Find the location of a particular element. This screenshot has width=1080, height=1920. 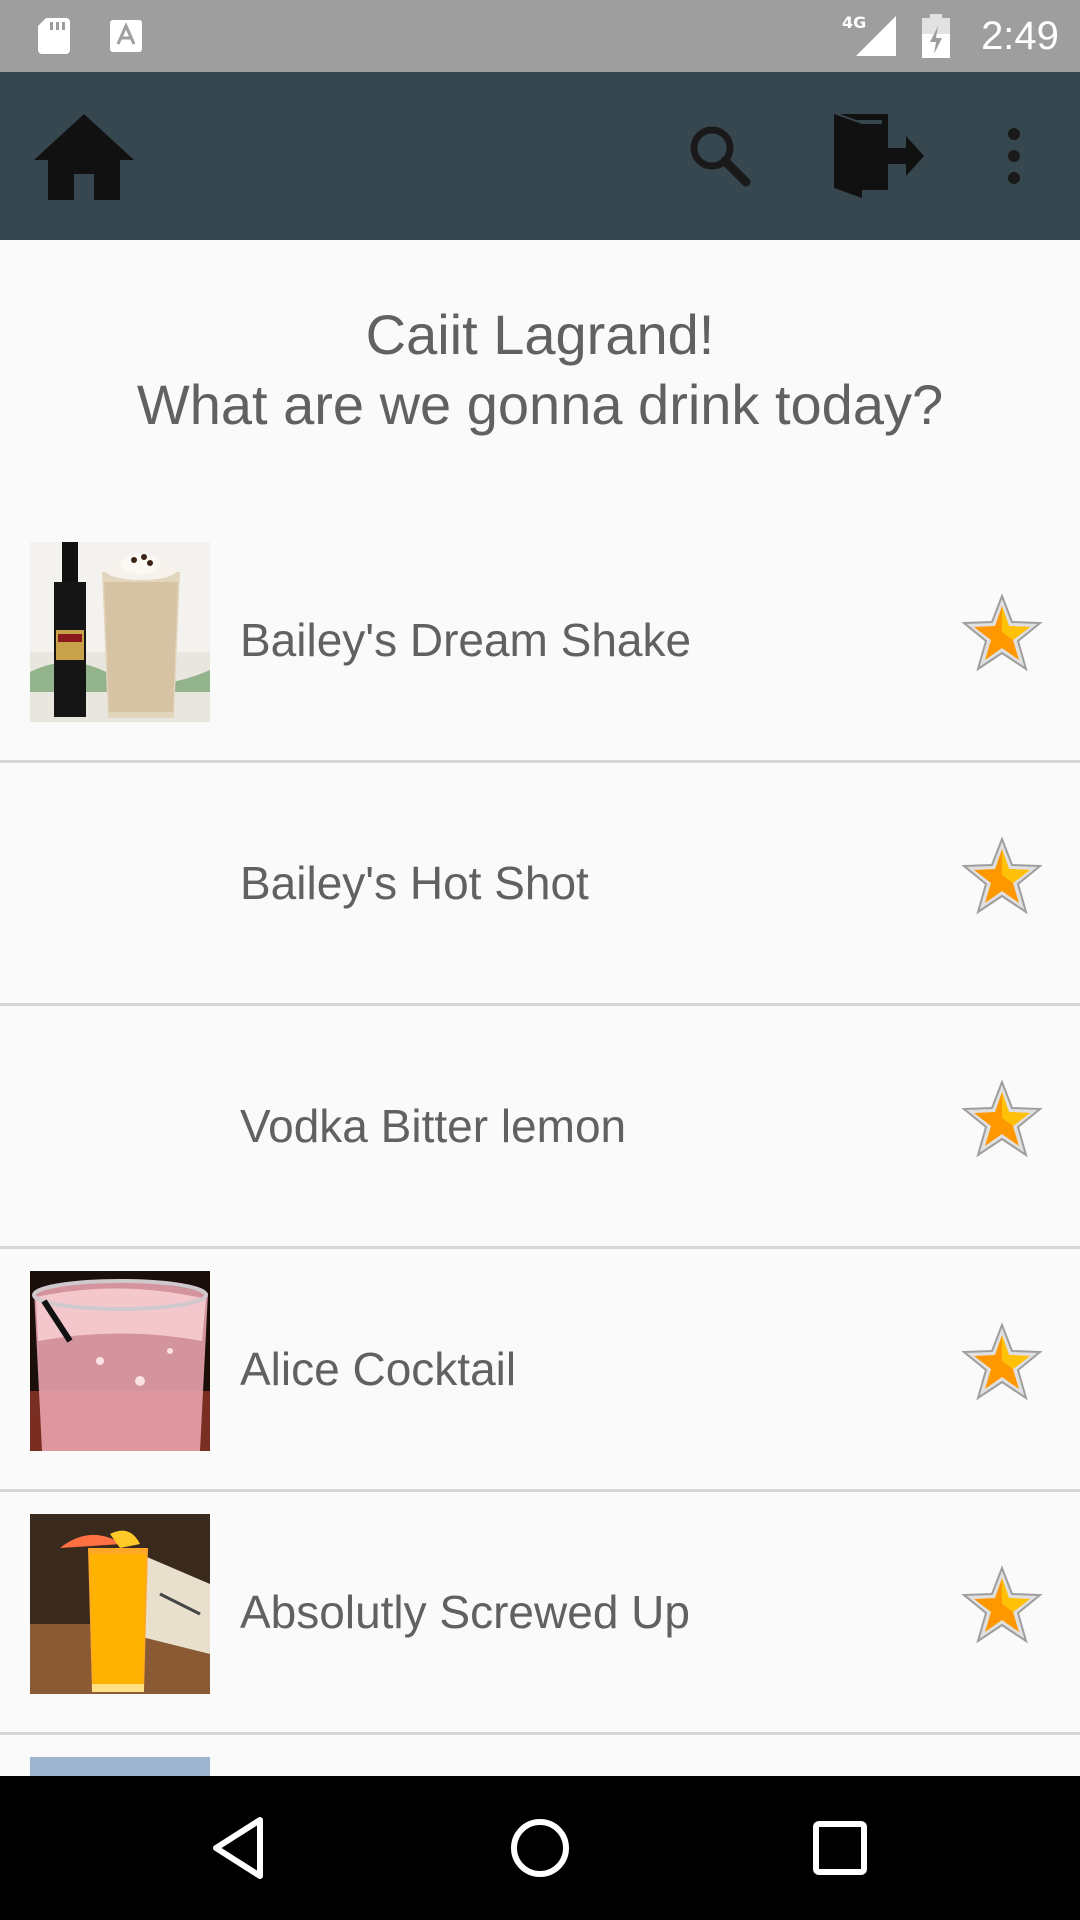

search-button is located at coordinates (720, 156).